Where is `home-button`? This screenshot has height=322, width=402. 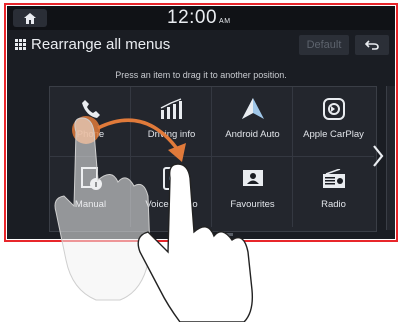 home-button is located at coordinates (30, 18).